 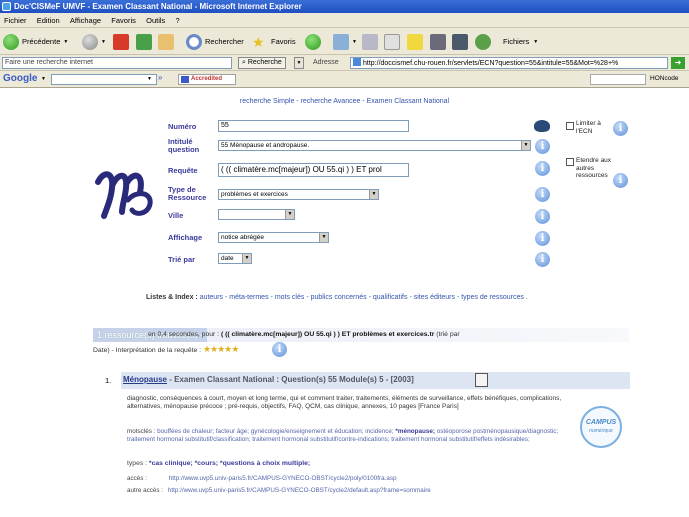 What do you see at coordinates (90, 41) in the screenshot?
I see `forward-arrow-icon` at bounding box center [90, 41].